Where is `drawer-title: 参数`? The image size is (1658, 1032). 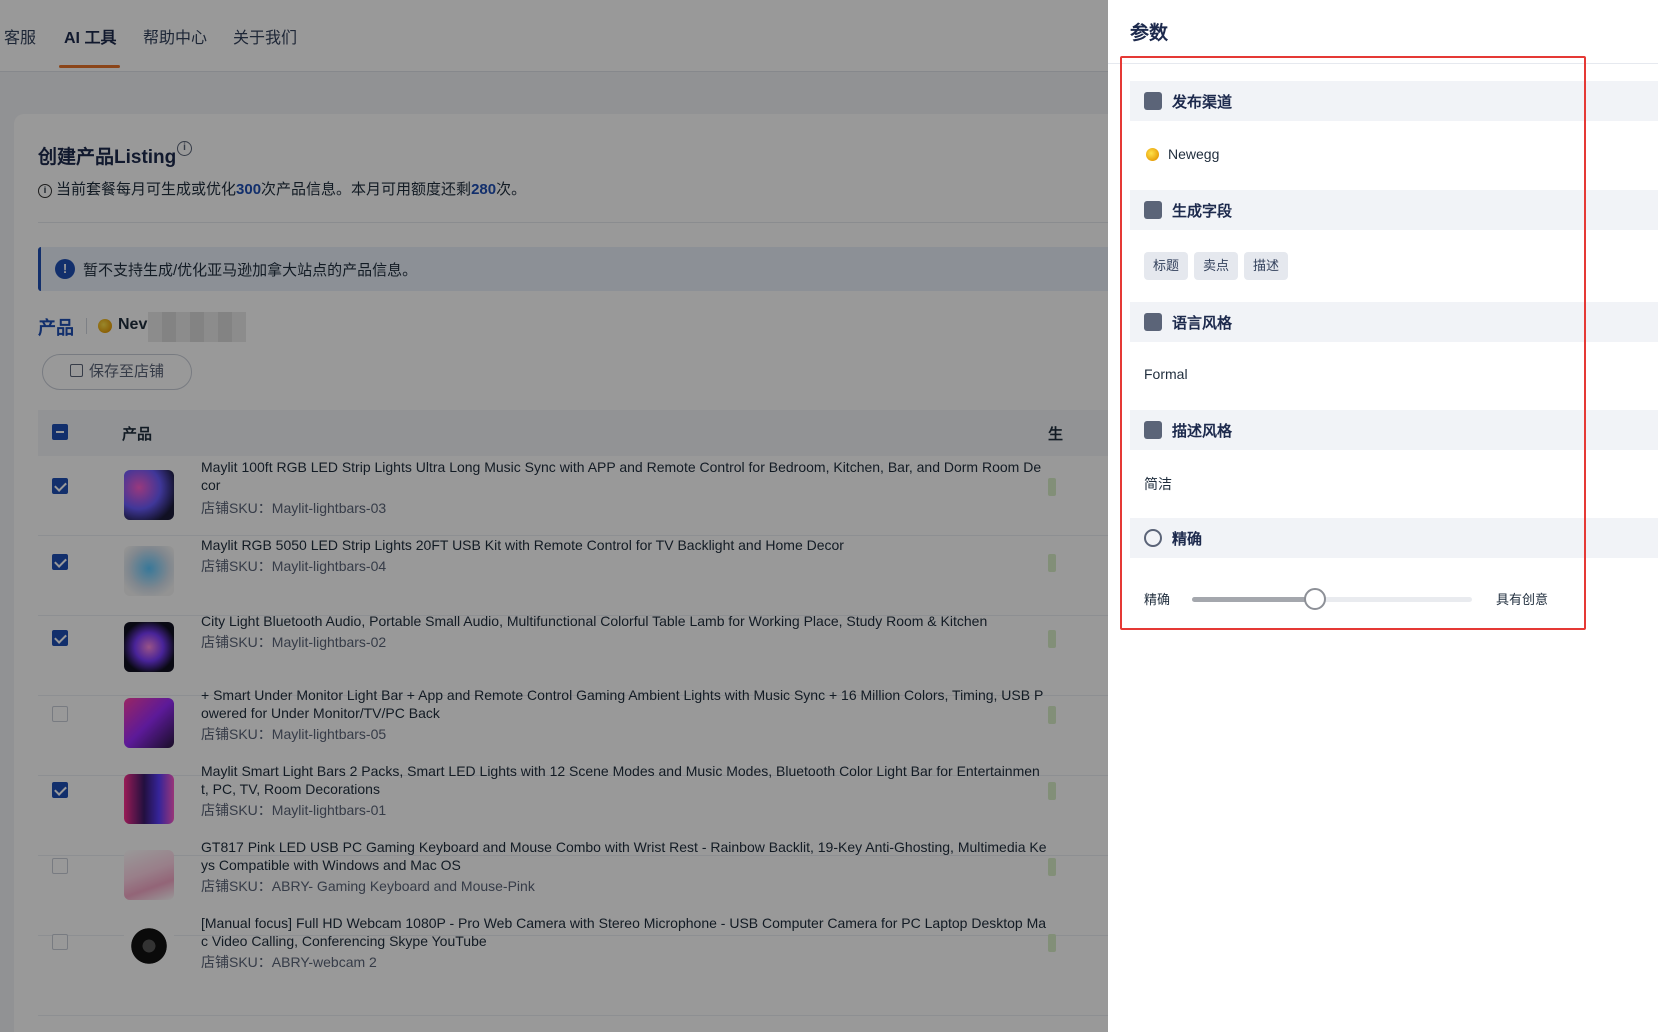 drawer-title: 参数 is located at coordinates (1149, 33).